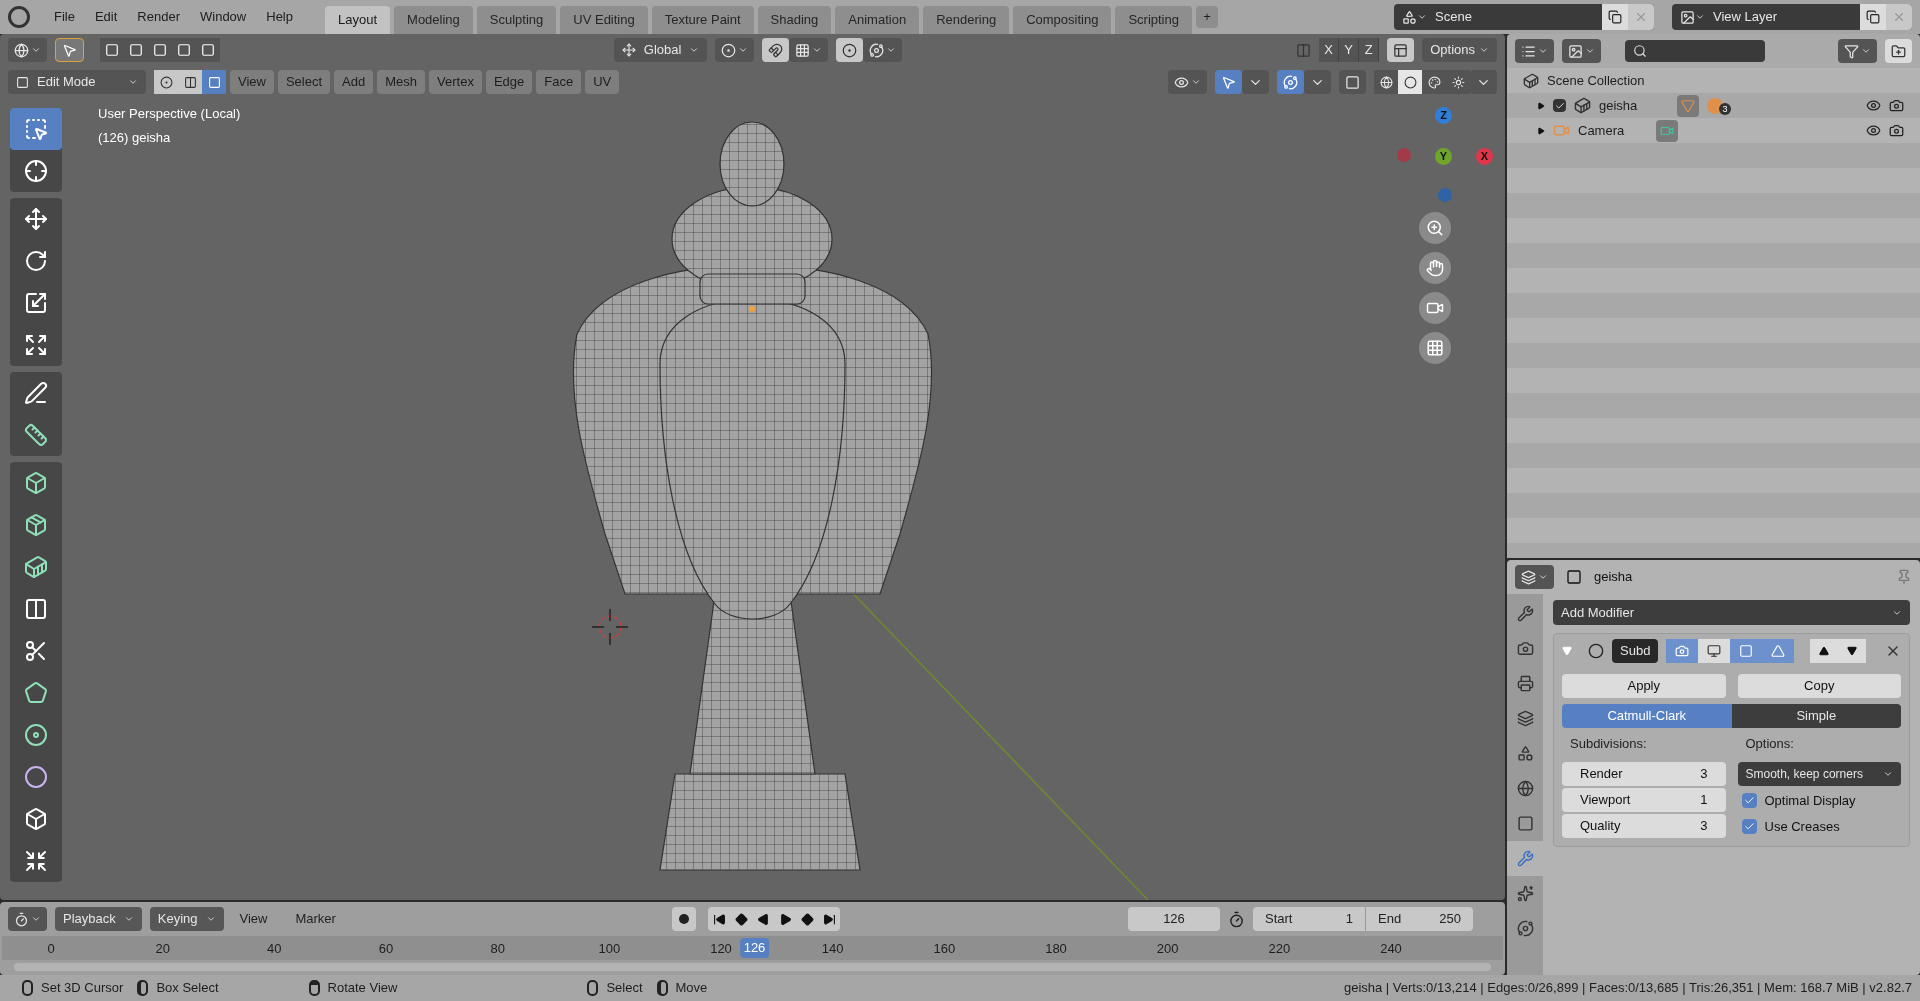 This screenshot has width=1920, height=1001. What do you see at coordinates (186, 919) in the screenshot?
I see `timeline-dropdown: Keying` at bounding box center [186, 919].